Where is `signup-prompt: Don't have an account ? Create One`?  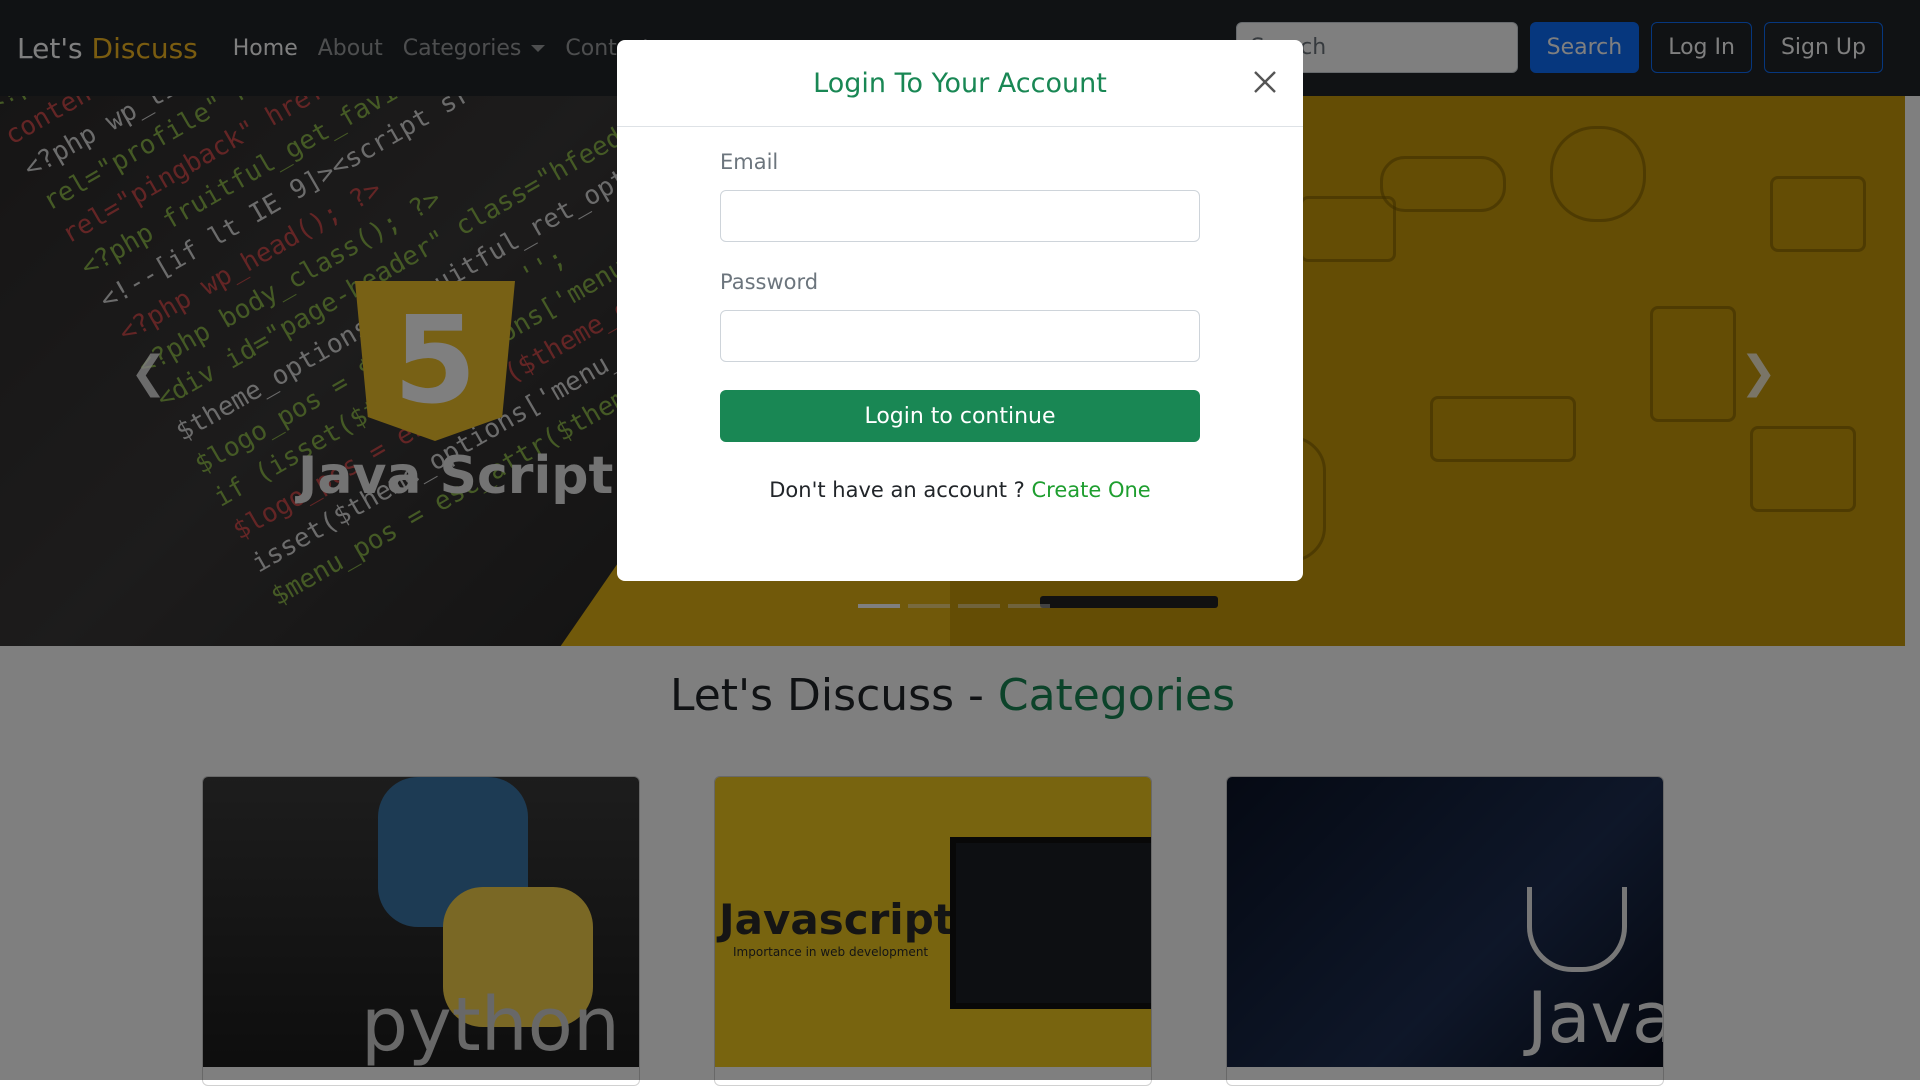 signup-prompt: Don't have an account ? Create One is located at coordinates (960, 490).